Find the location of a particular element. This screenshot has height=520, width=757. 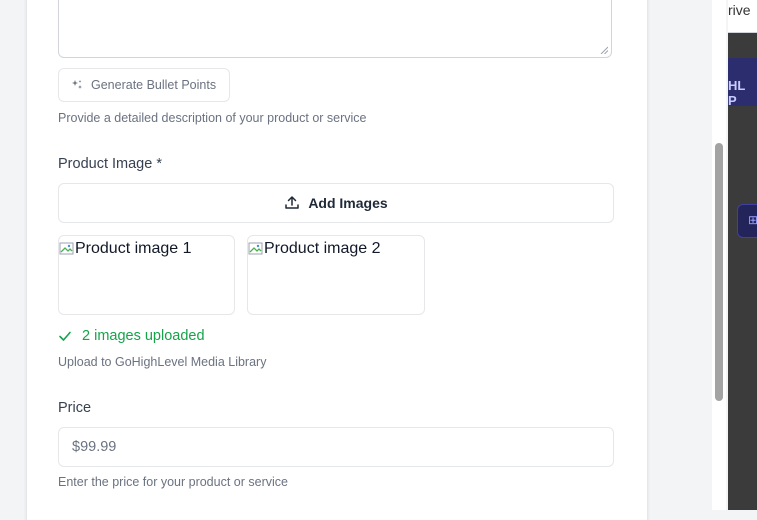

resize-grip-icon is located at coordinates (604, 50).